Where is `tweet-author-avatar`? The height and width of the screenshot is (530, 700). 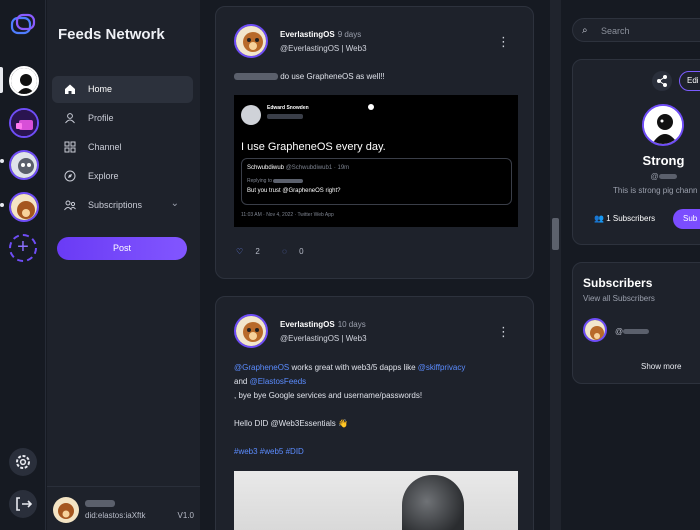 tweet-author-avatar is located at coordinates (251, 115).